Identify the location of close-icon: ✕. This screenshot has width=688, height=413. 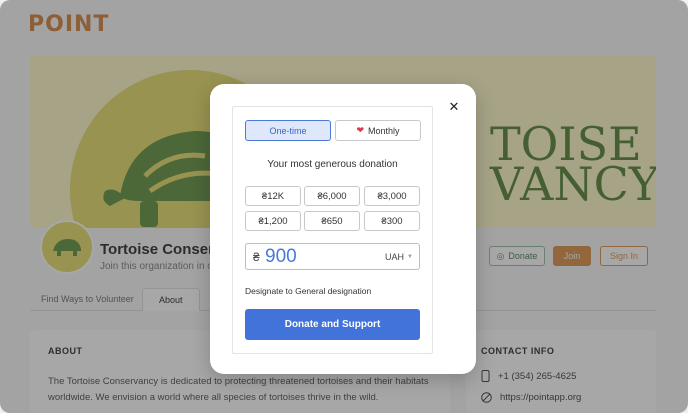
(454, 107).